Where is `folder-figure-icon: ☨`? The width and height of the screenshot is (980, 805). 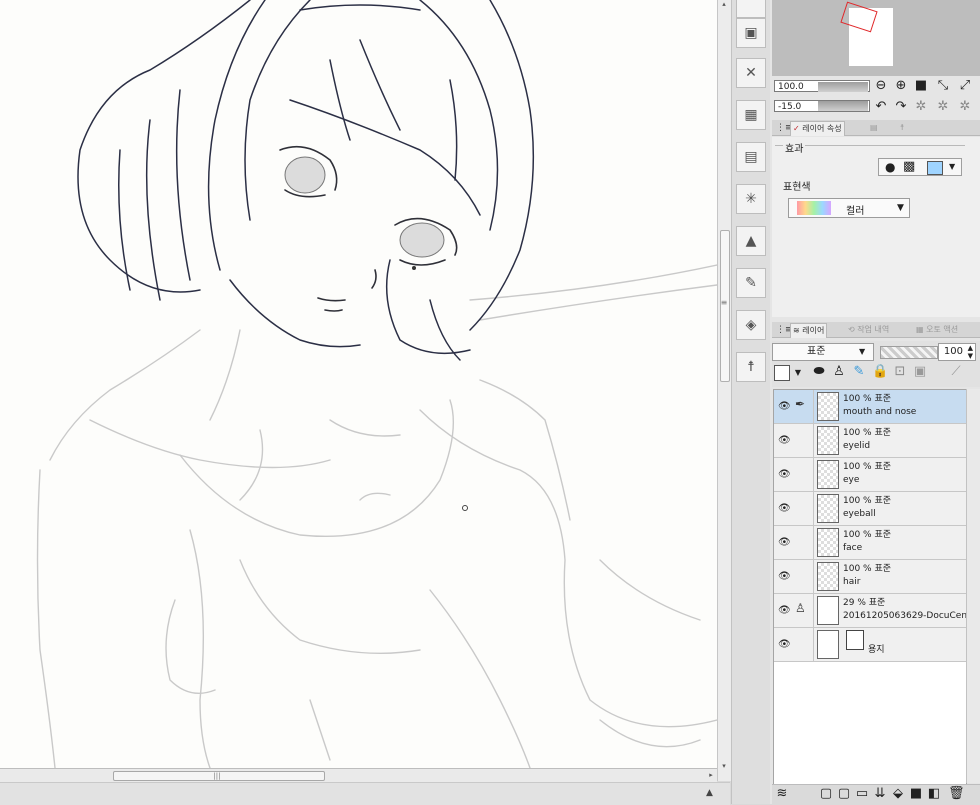
folder-figure-icon: ☨ is located at coordinates (751, 367).